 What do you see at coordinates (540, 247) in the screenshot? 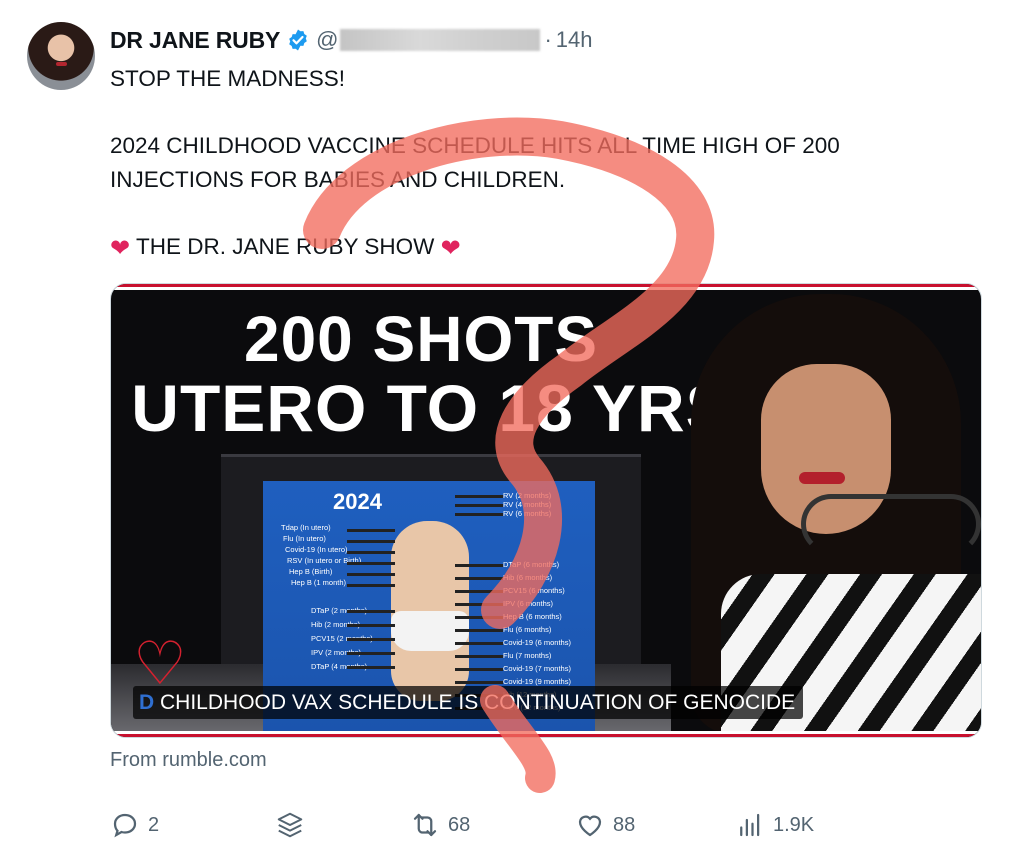
I see `tweet-line-4: ❤ THE DR. JANE RUBY SHOW ❤` at bounding box center [540, 247].